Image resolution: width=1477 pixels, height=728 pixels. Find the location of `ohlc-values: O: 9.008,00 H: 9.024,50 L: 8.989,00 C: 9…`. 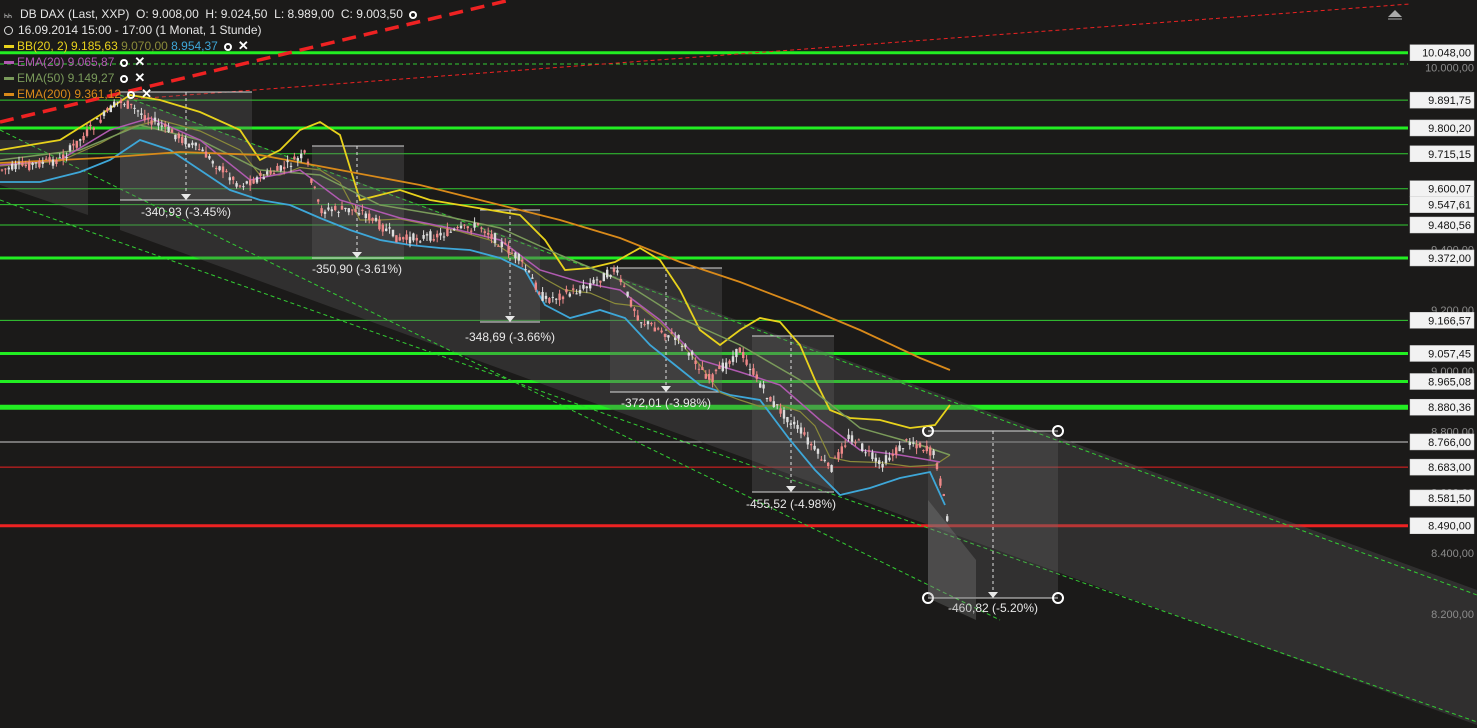

ohlc-values: O: 9.008,00 H: 9.024,50 L: 8.989,00 C: 9… is located at coordinates (269, 14).